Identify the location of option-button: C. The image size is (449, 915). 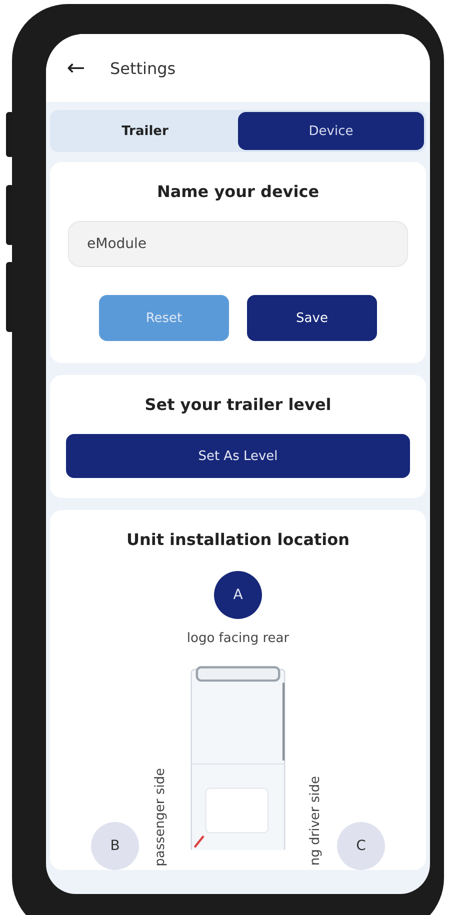
(361, 846).